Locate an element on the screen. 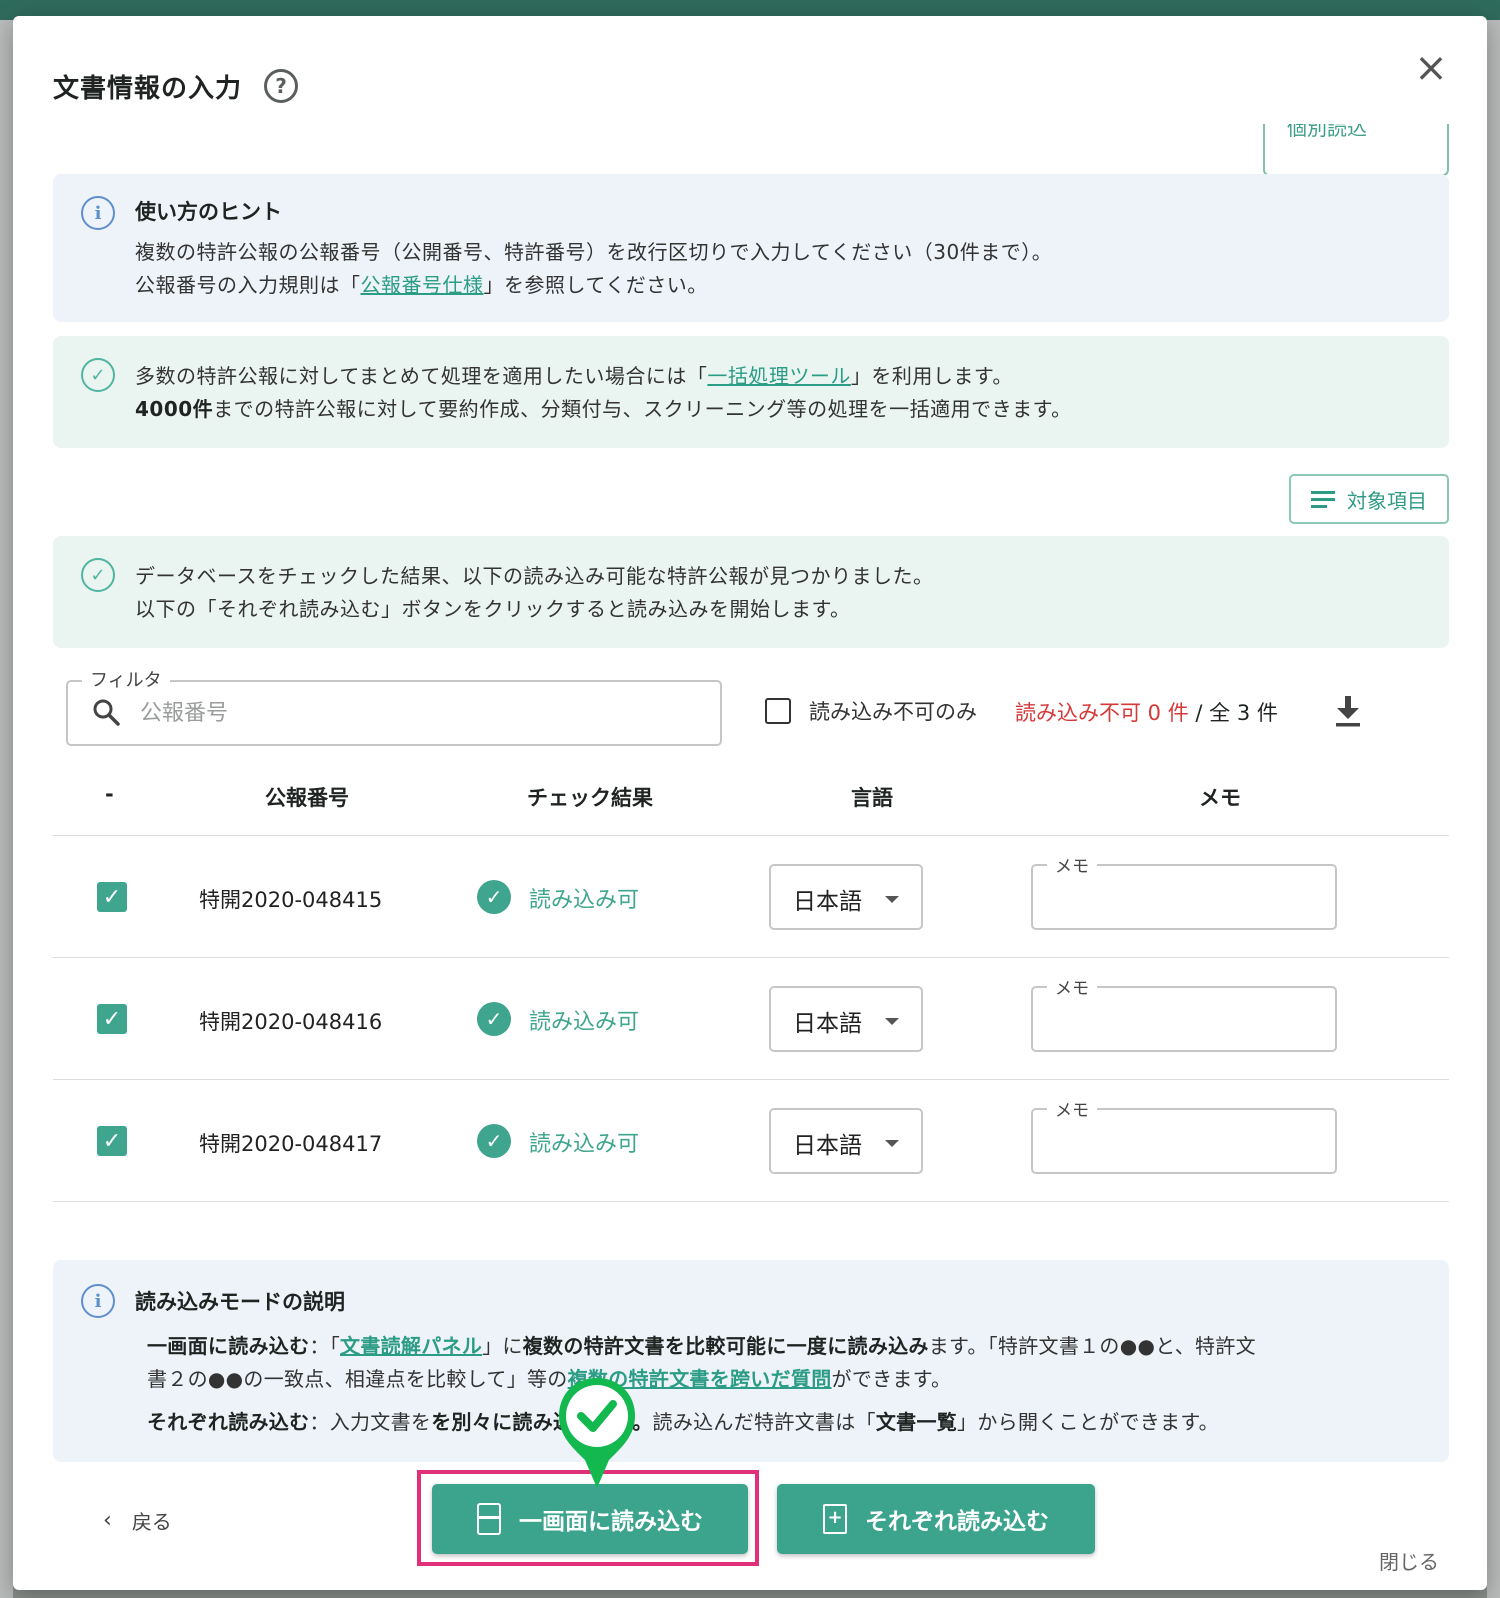 The width and height of the screenshot is (1500, 1598). reading-panel-link: 文書読解パネル is located at coordinates (411, 1346).